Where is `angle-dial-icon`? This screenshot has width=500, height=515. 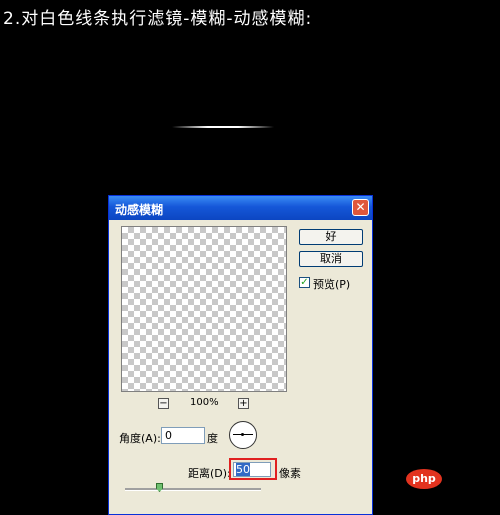 angle-dial-icon is located at coordinates (243, 435).